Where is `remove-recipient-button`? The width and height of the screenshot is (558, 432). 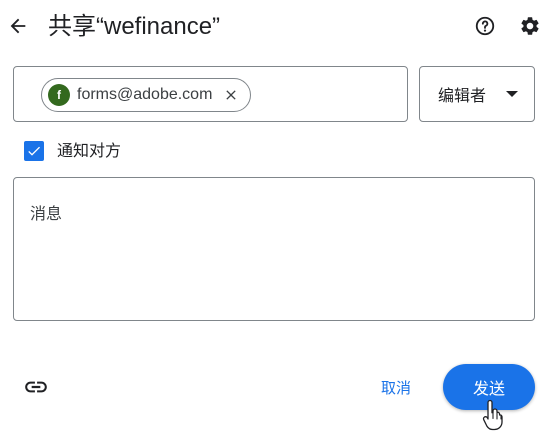 remove-recipient-button is located at coordinates (231, 95).